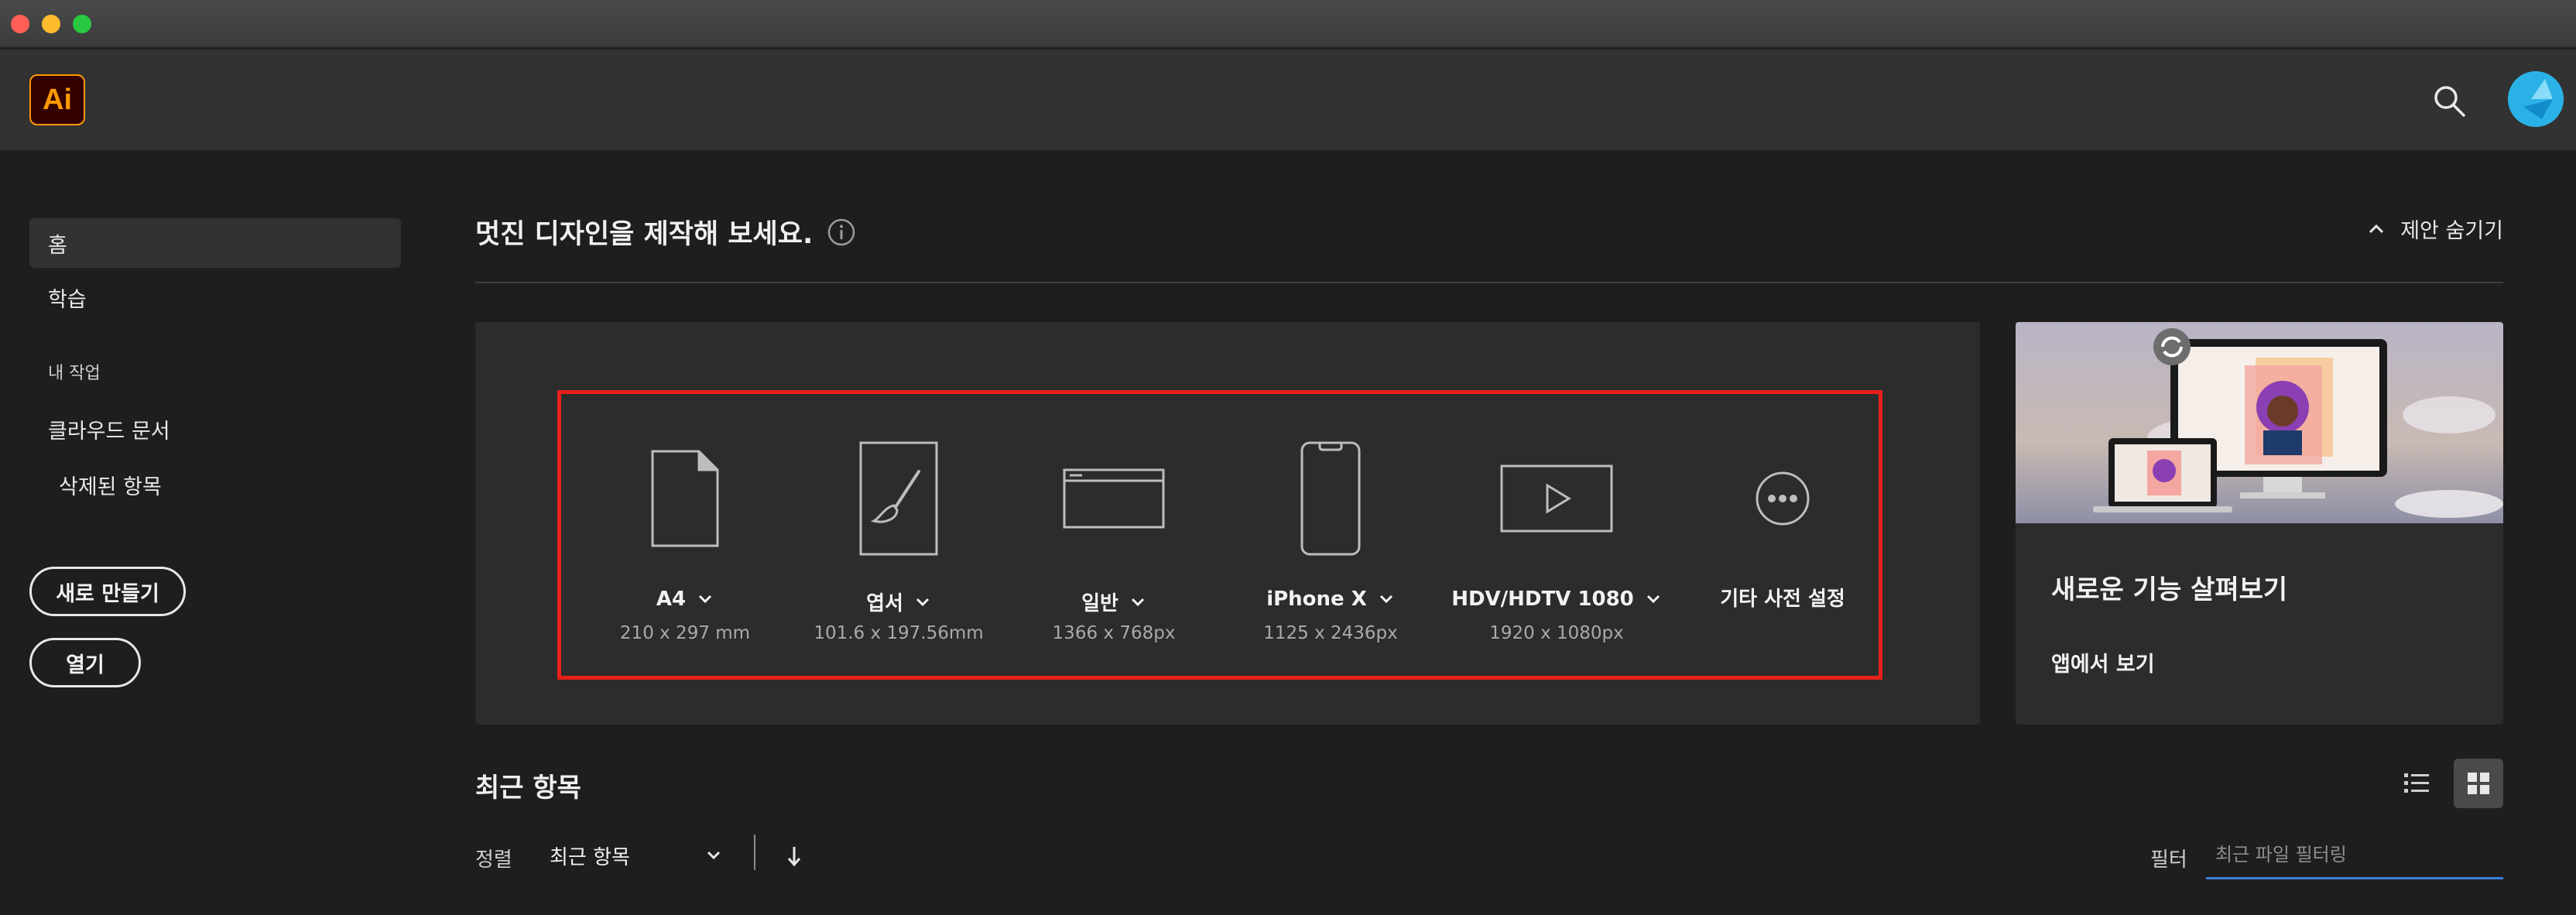 The height and width of the screenshot is (915, 2576). What do you see at coordinates (108, 591) in the screenshot?
I see `new-file-button: 새로 만들기` at bounding box center [108, 591].